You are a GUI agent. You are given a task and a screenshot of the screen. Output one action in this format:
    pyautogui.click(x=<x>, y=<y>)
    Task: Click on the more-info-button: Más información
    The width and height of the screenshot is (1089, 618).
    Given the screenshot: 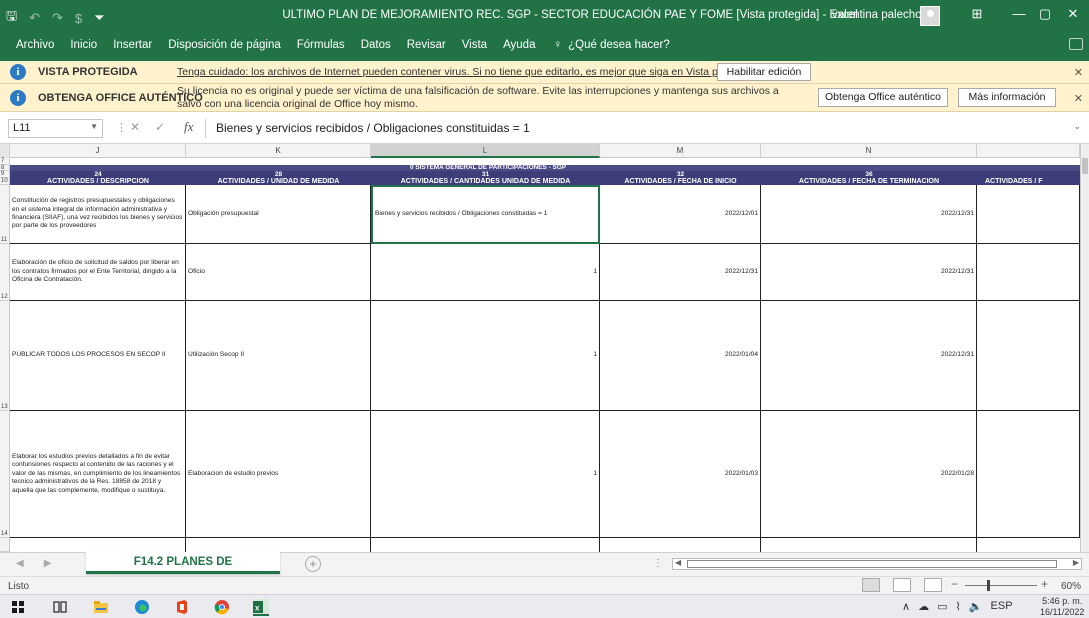 What is the action you would take?
    pyautogui.click(x=1007, y=97)
    